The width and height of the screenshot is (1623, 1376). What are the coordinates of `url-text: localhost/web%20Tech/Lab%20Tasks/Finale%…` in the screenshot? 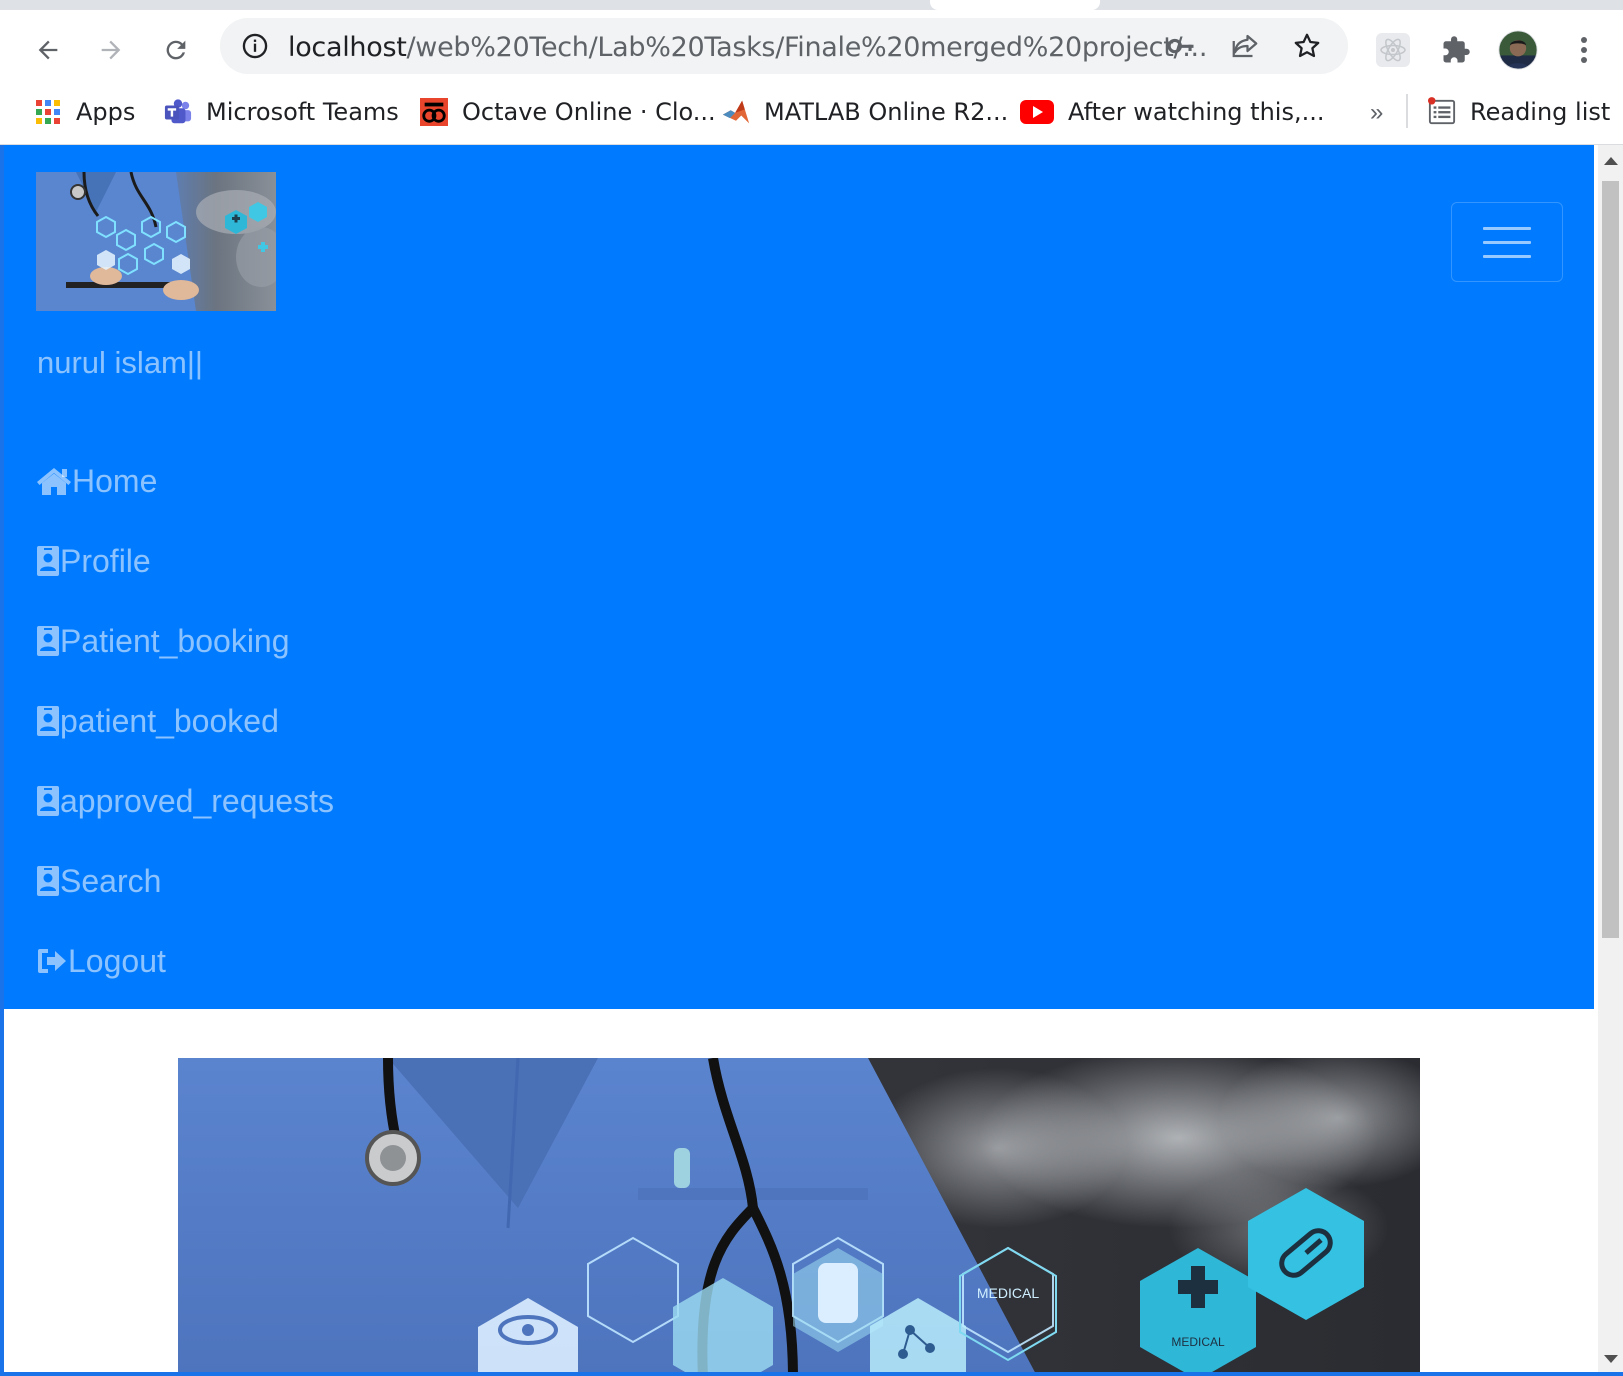 It's located at (747, 47).